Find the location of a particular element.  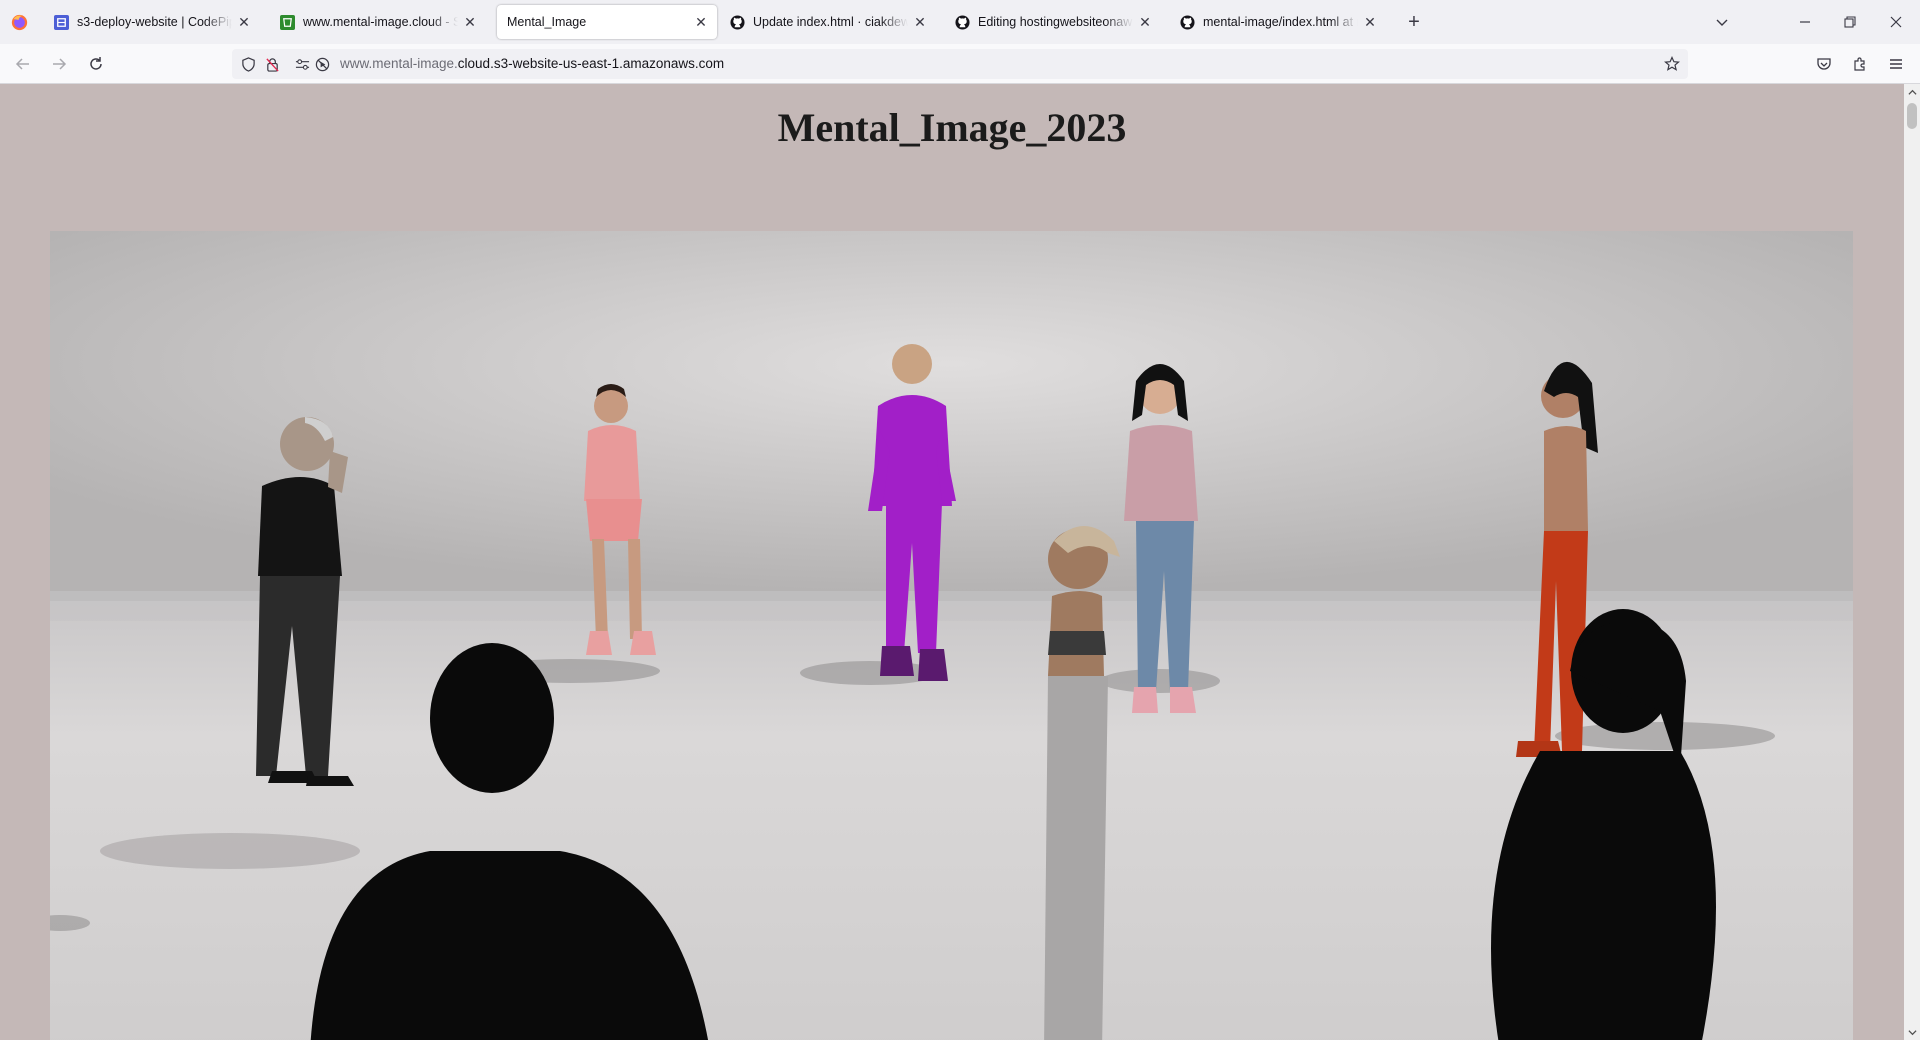

tab-title: Editing hostingwebsiteonawsS3 is located at coordinates (1055, 22).